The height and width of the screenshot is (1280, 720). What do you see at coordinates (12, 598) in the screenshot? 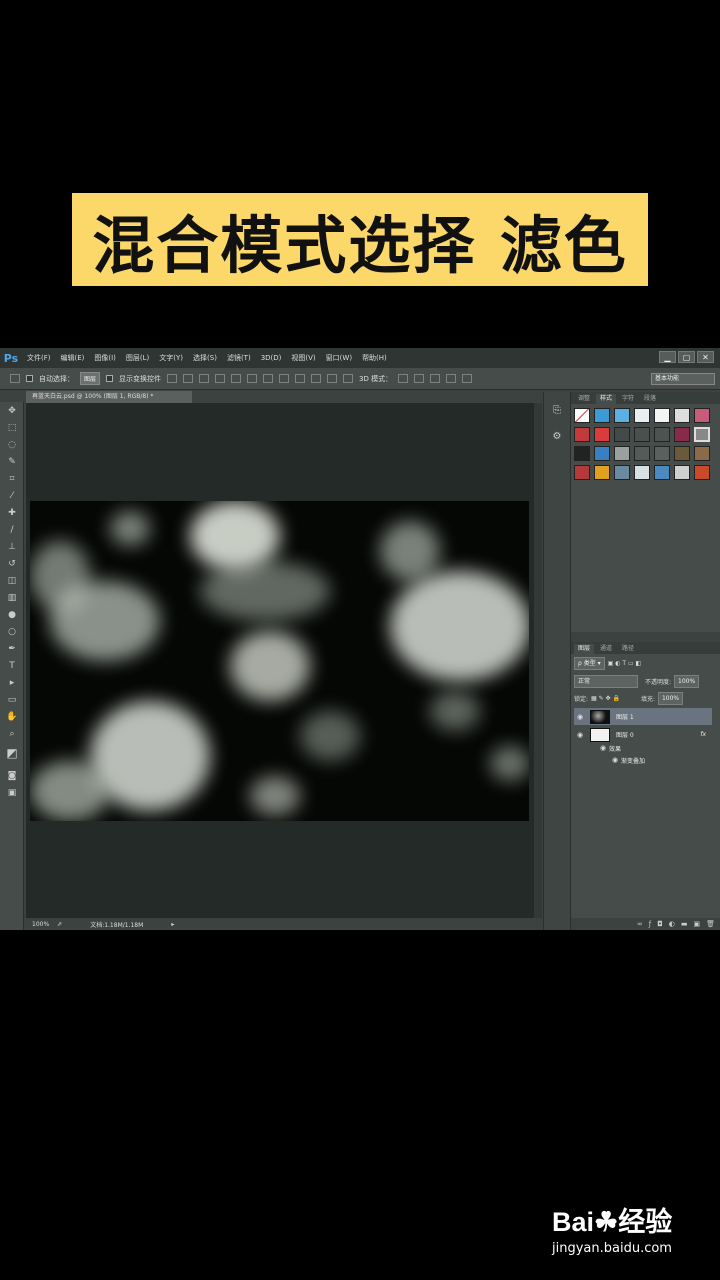
I see `gradient-tool-icon: ▥` at bounding box center [12, 598].